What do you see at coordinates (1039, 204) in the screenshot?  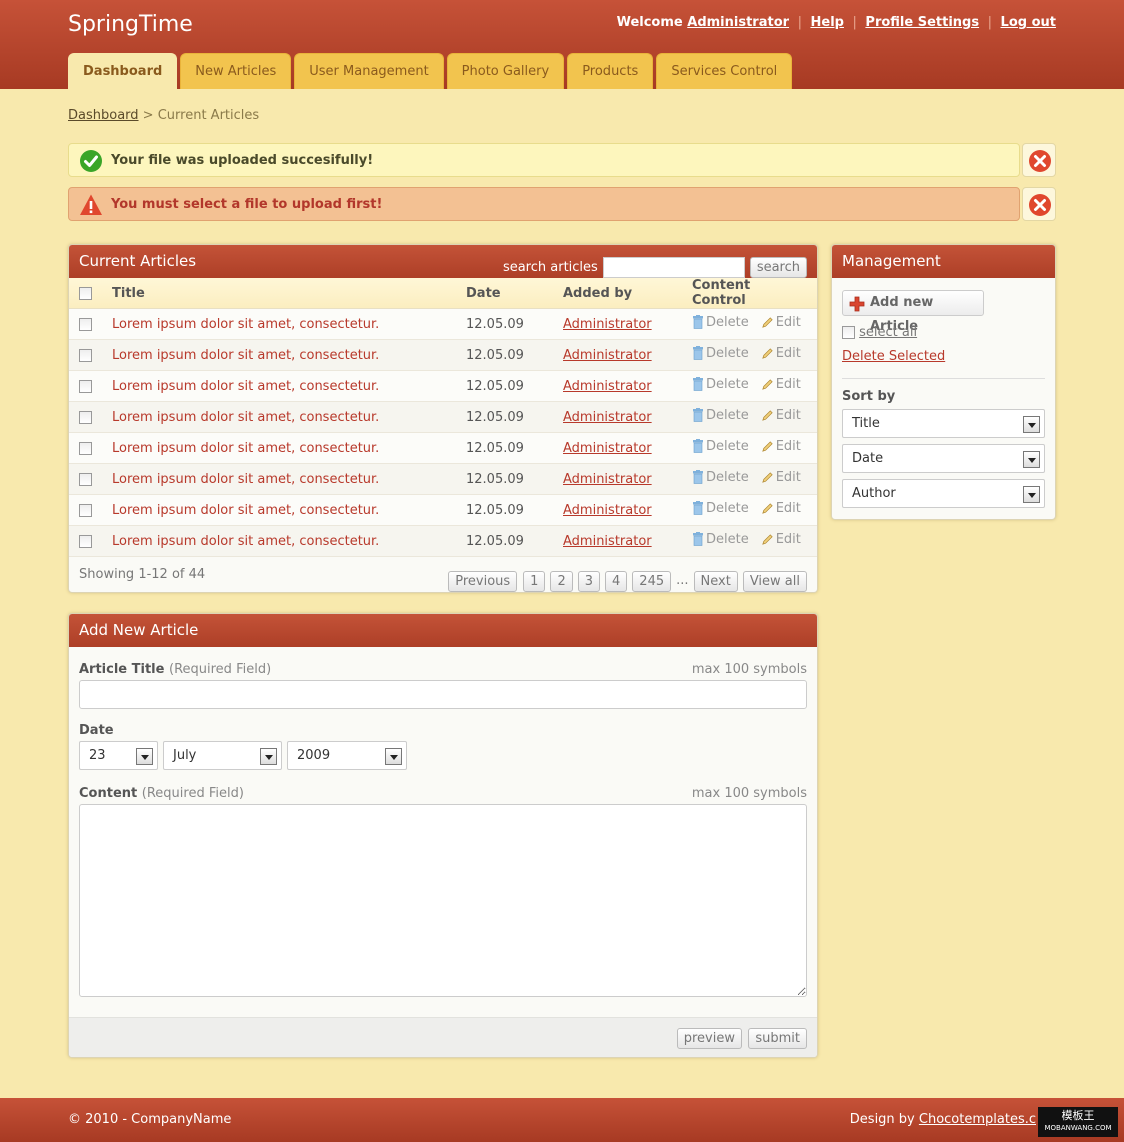 I see `close-error-button` at bounding box center [1039, 204].